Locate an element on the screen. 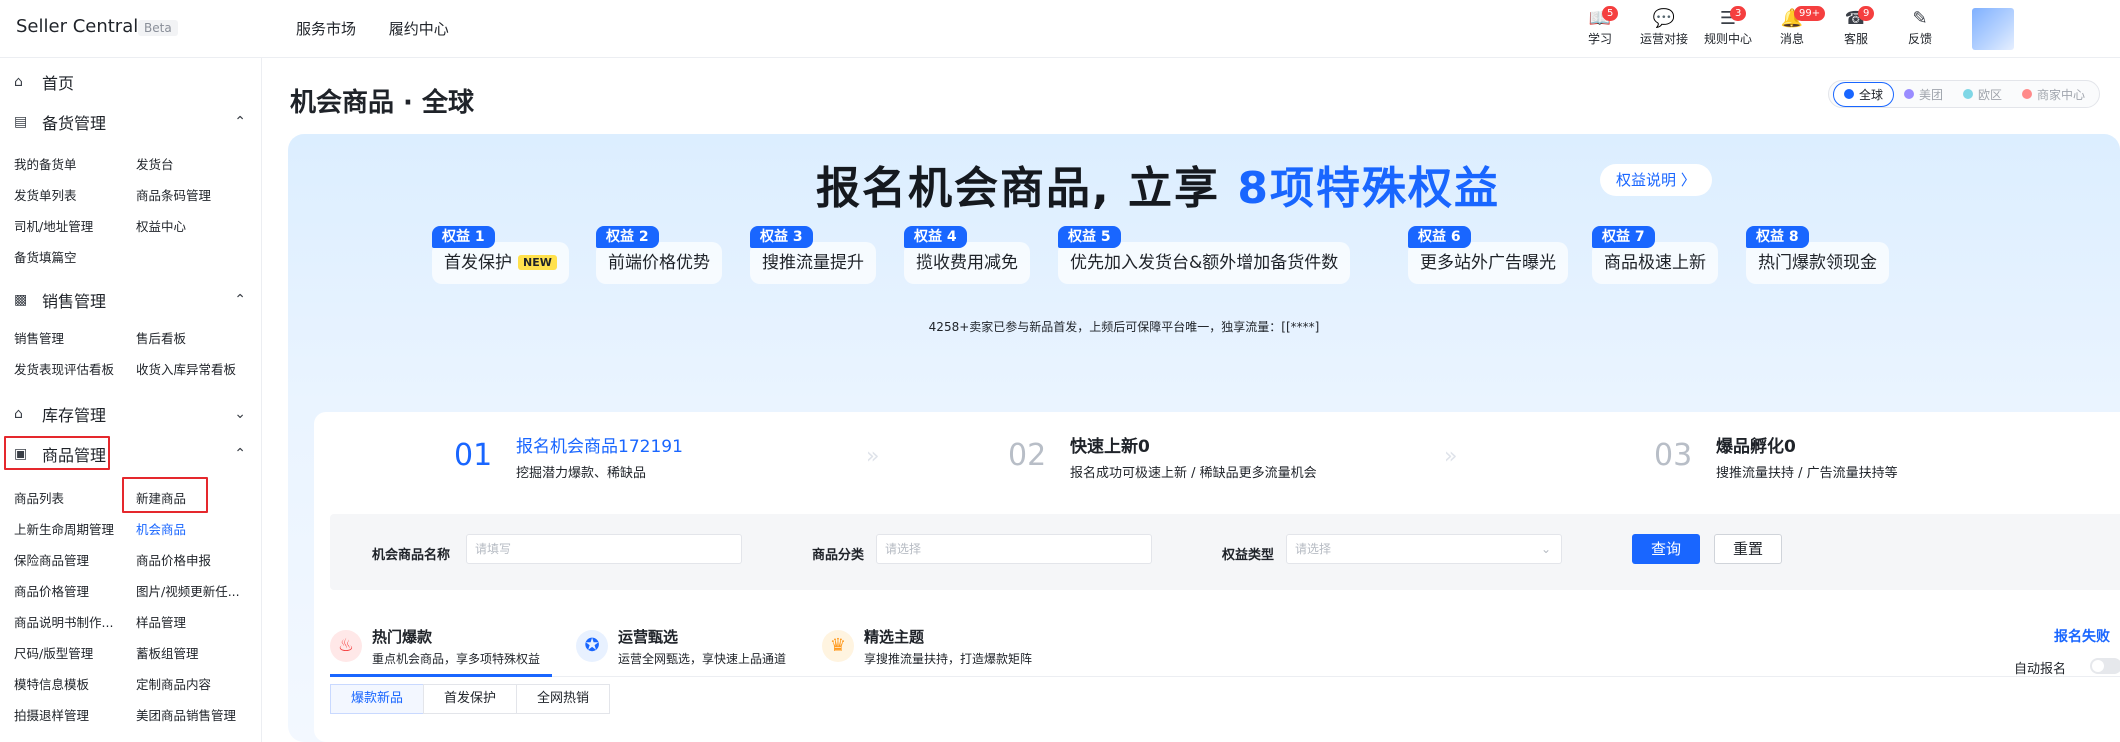  category-active-indicator is located at coordinates (441, 675).